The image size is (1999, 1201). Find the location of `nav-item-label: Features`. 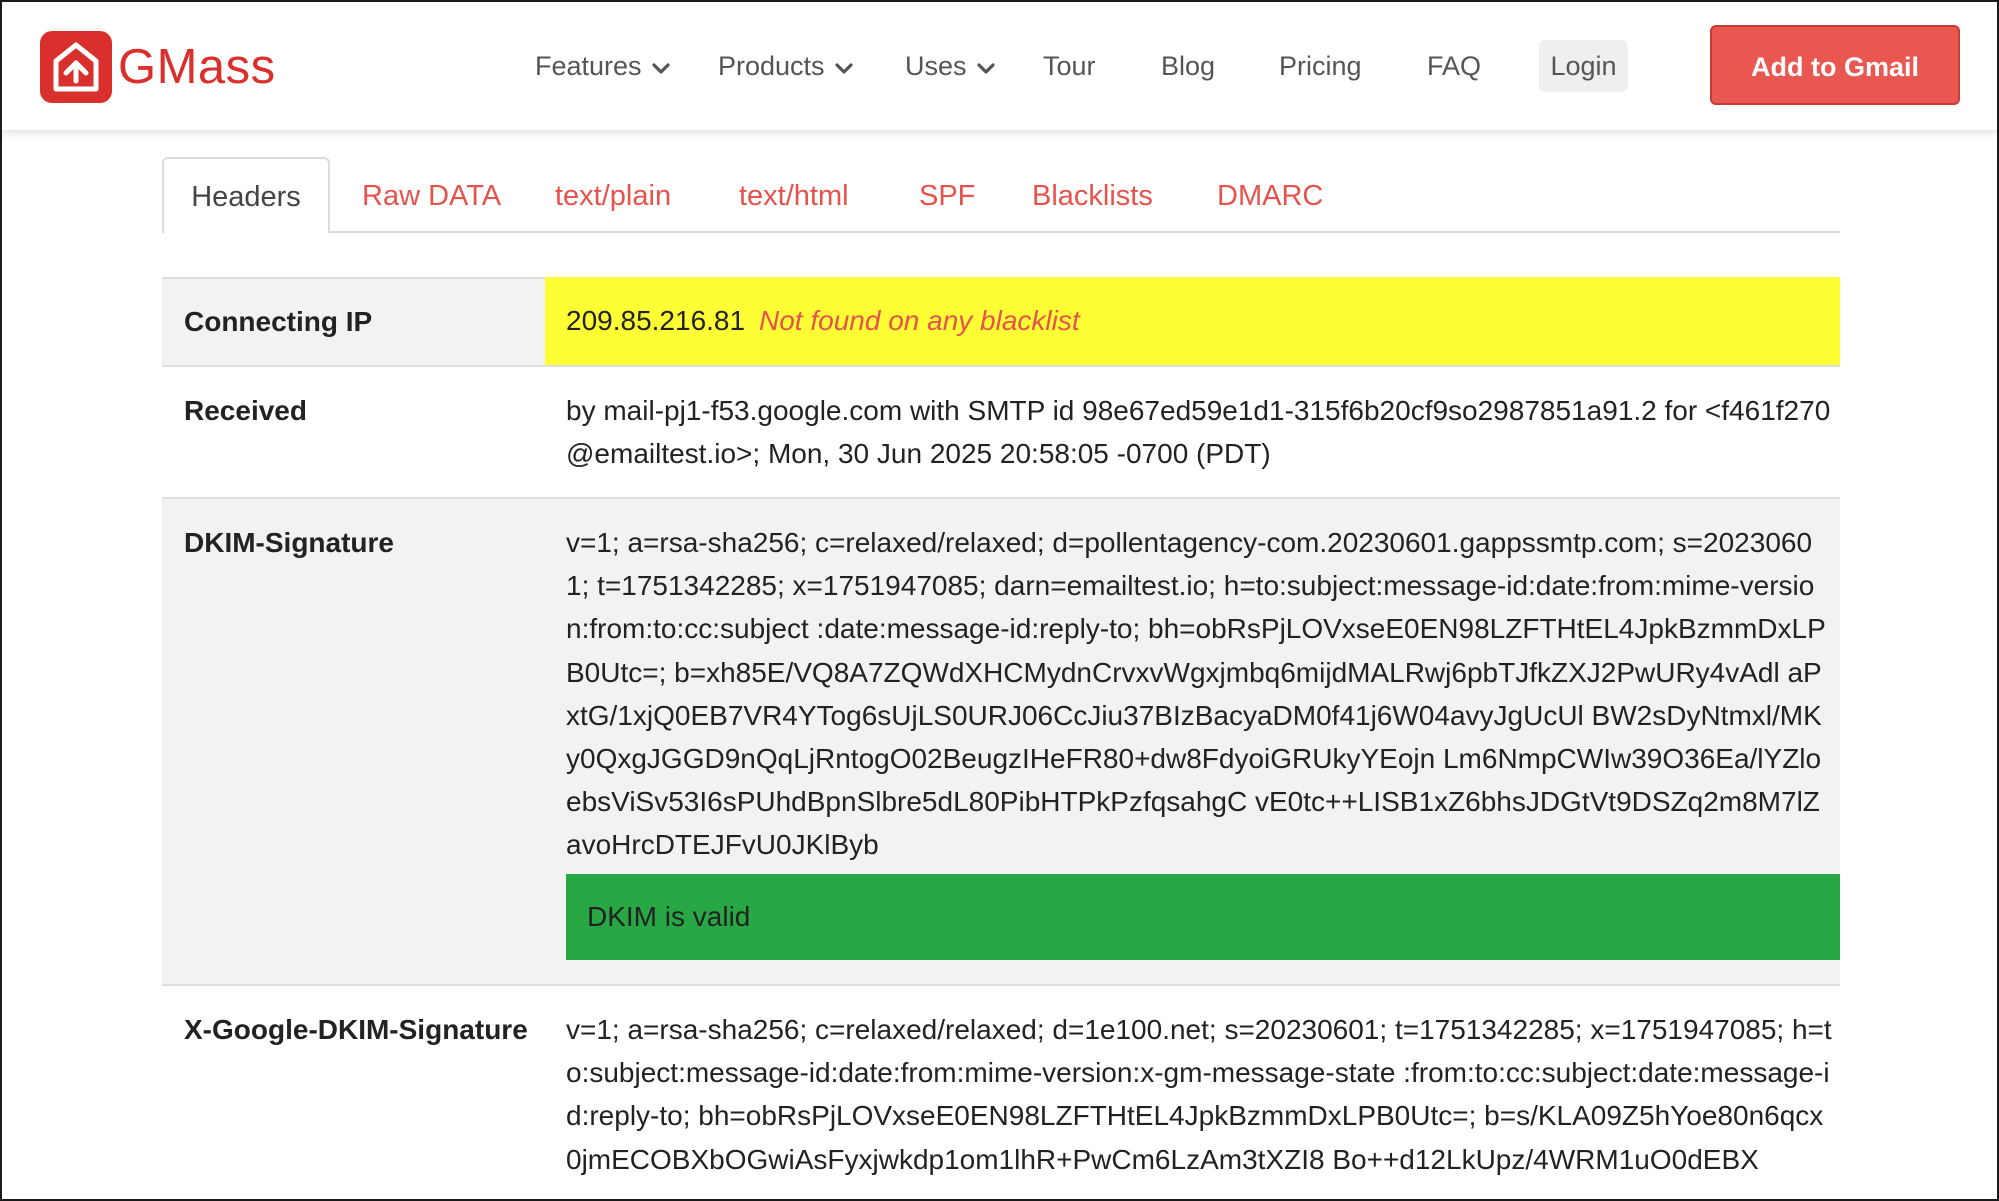

nav-item-label: Features is located at coordinates (588, 66).